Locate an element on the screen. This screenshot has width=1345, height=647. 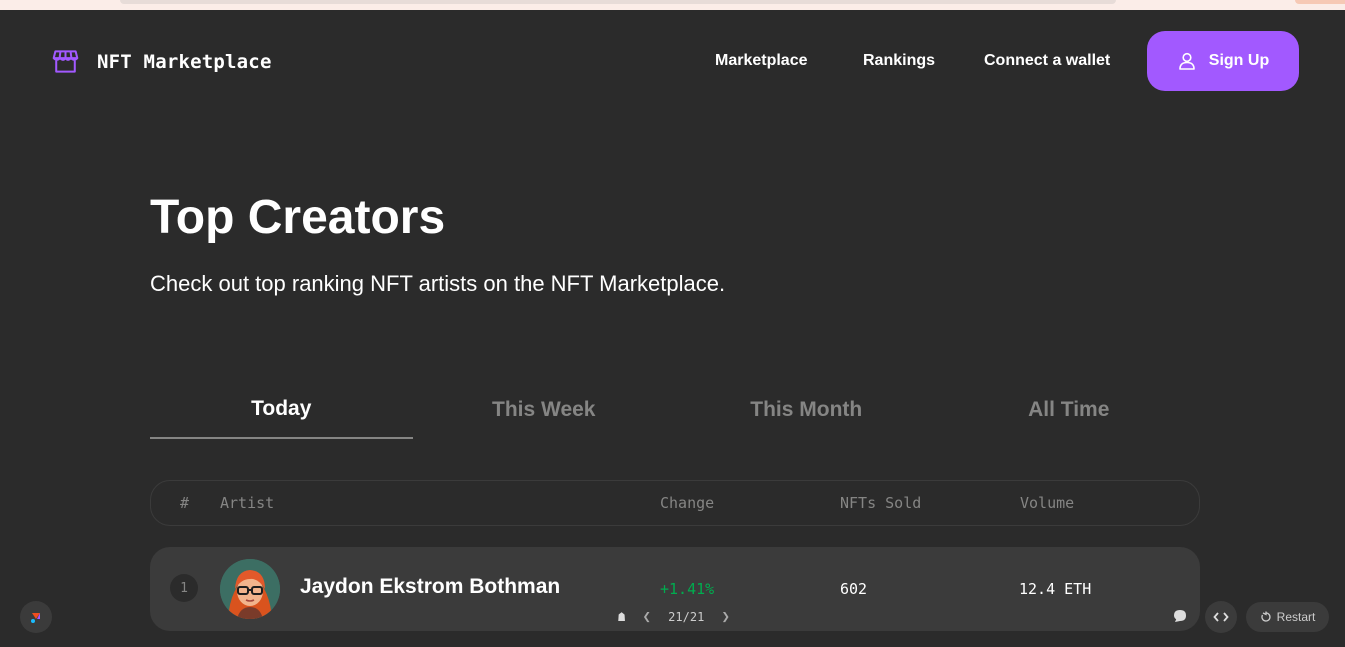
code-button is located at coordinates (1221, 617).